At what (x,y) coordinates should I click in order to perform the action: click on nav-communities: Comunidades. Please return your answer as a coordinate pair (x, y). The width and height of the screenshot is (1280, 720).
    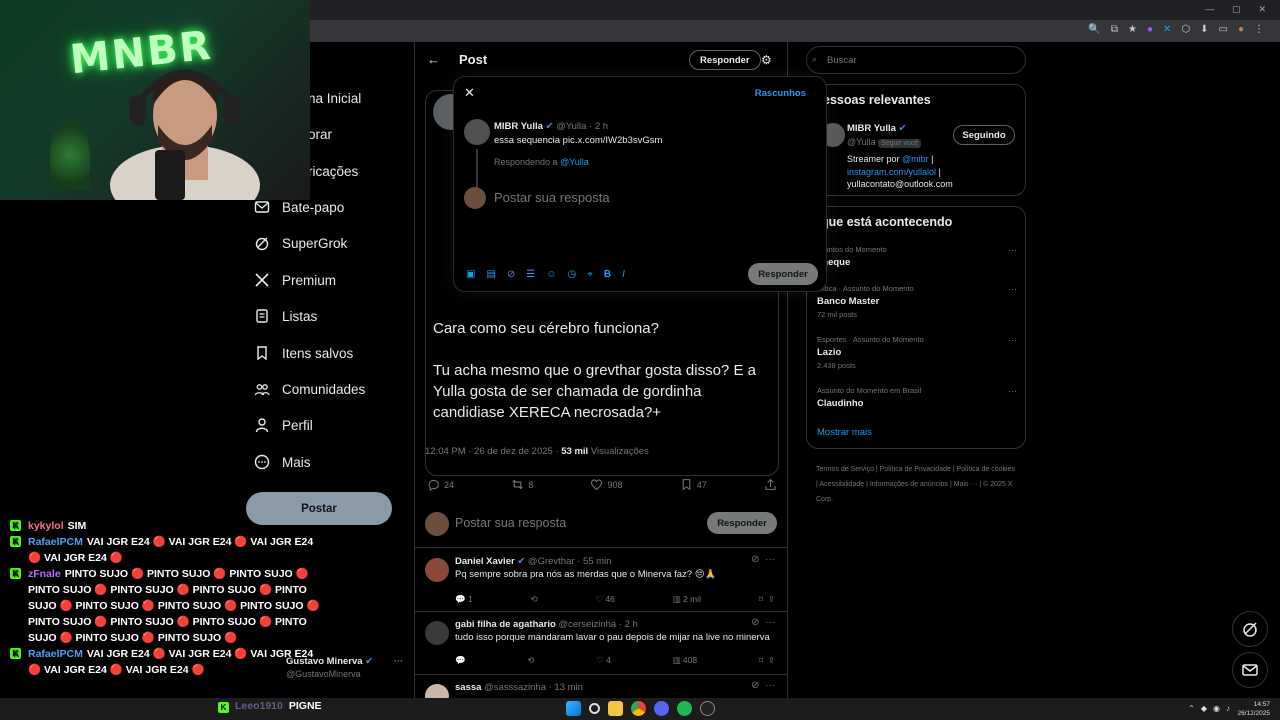
    Looking at the image, I should click on (309, 389).